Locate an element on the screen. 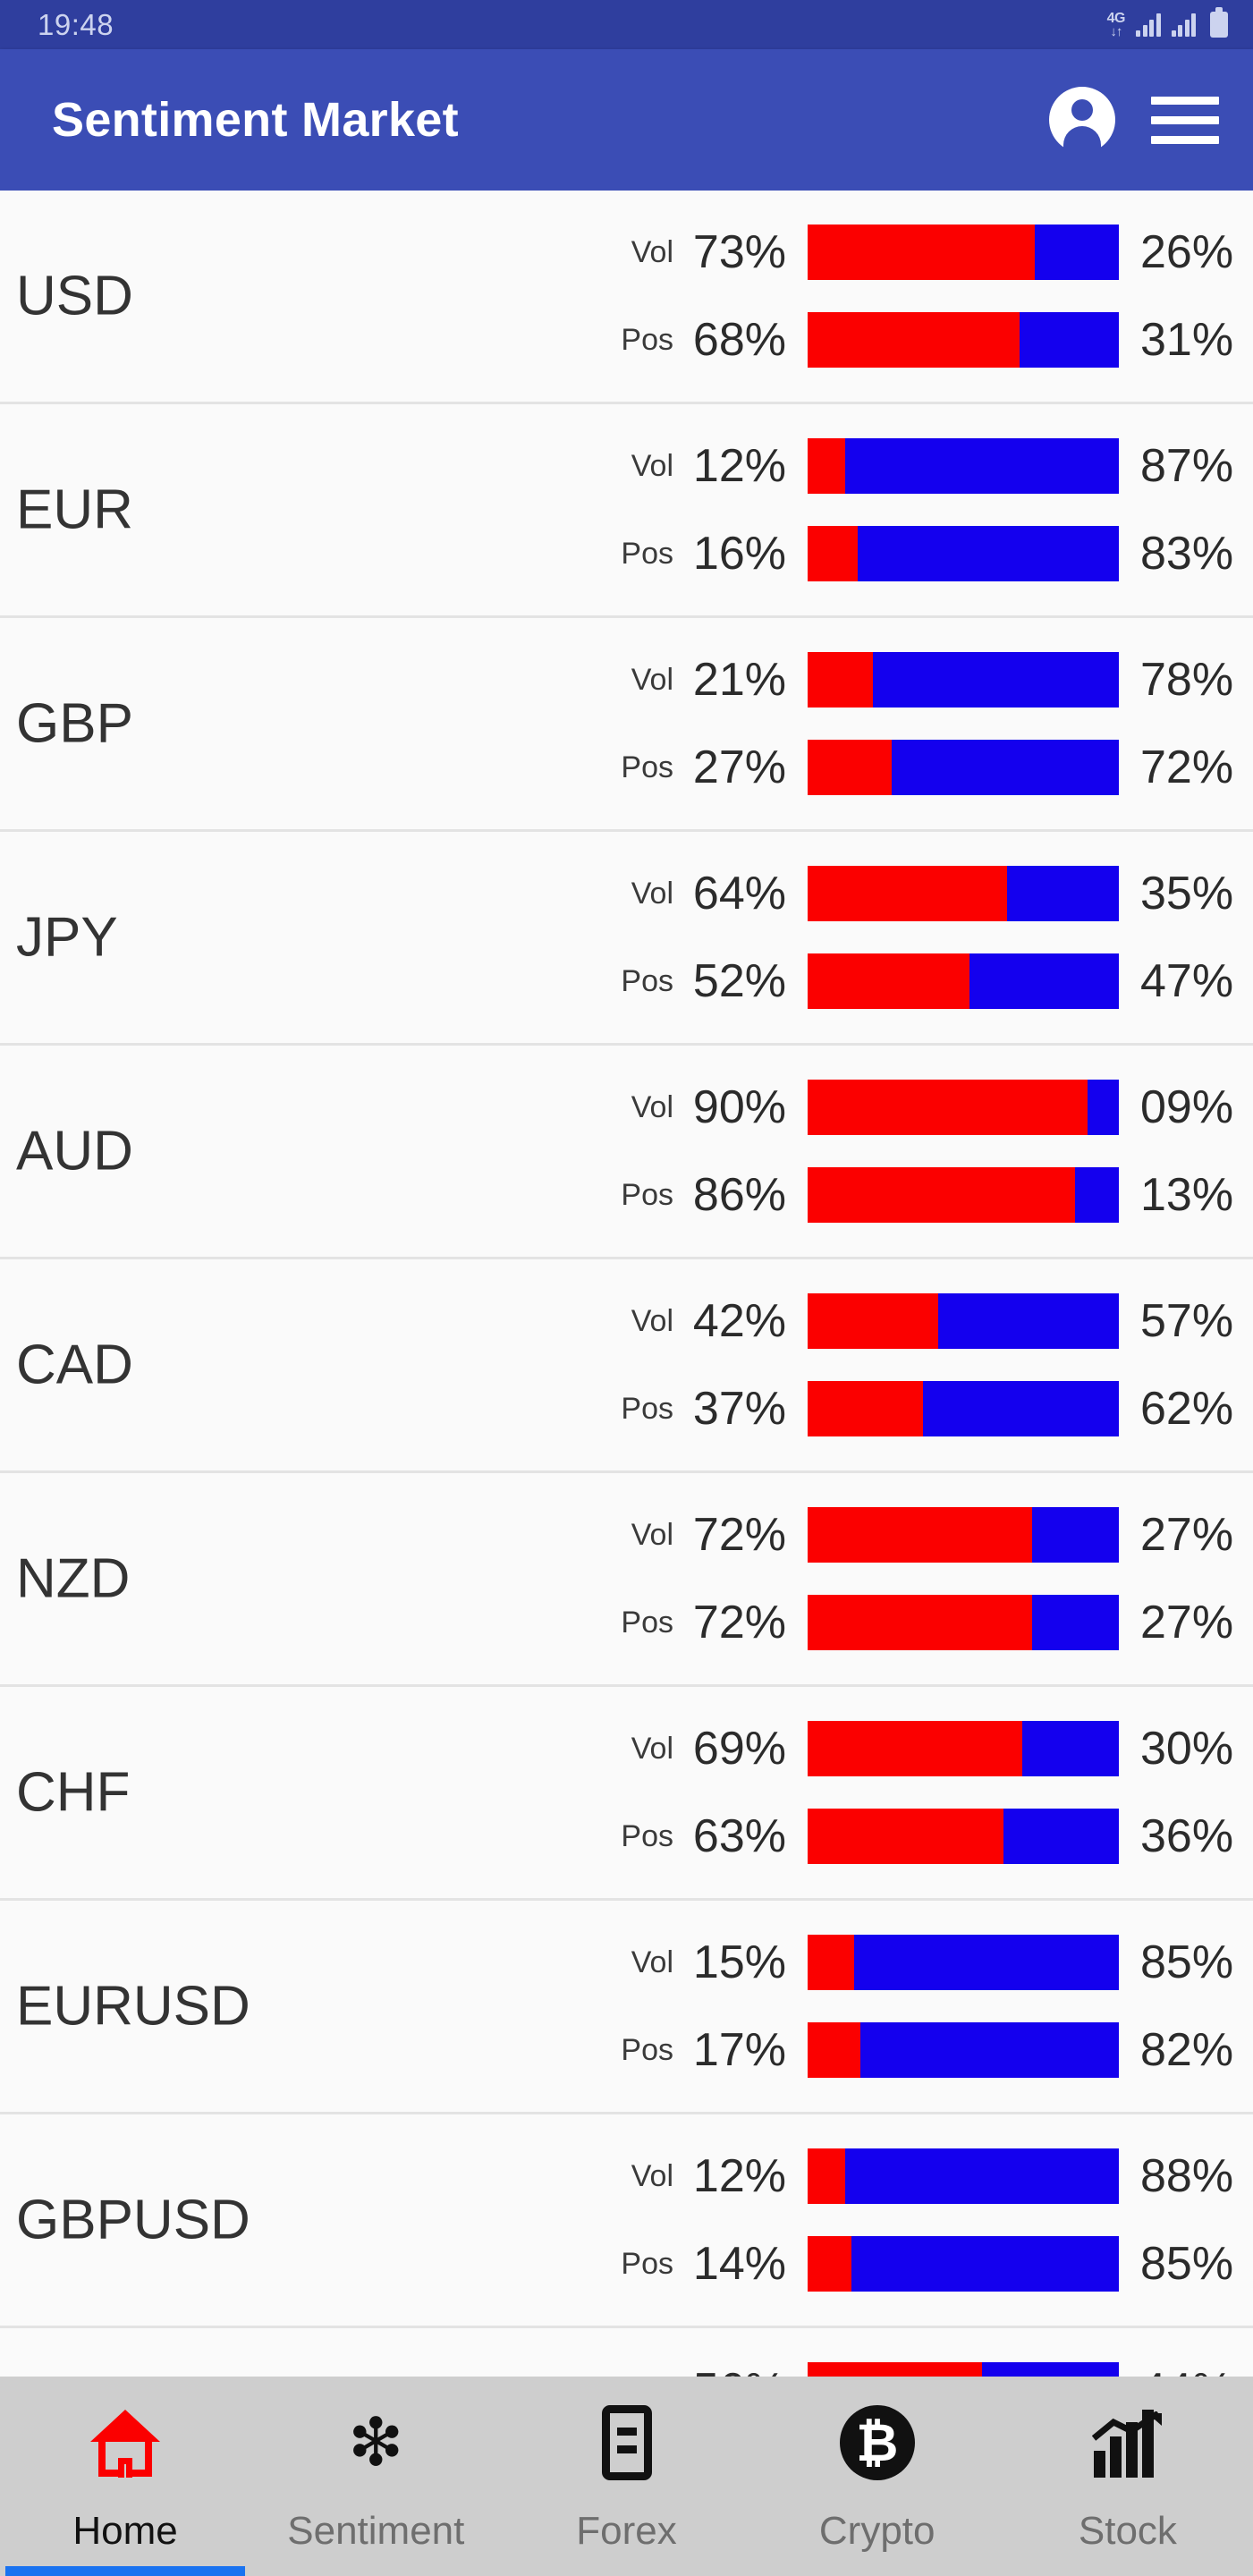  table-row: NZD Vol 72% 27% Pos 72% 27% is located at coordinates (626, 1580).